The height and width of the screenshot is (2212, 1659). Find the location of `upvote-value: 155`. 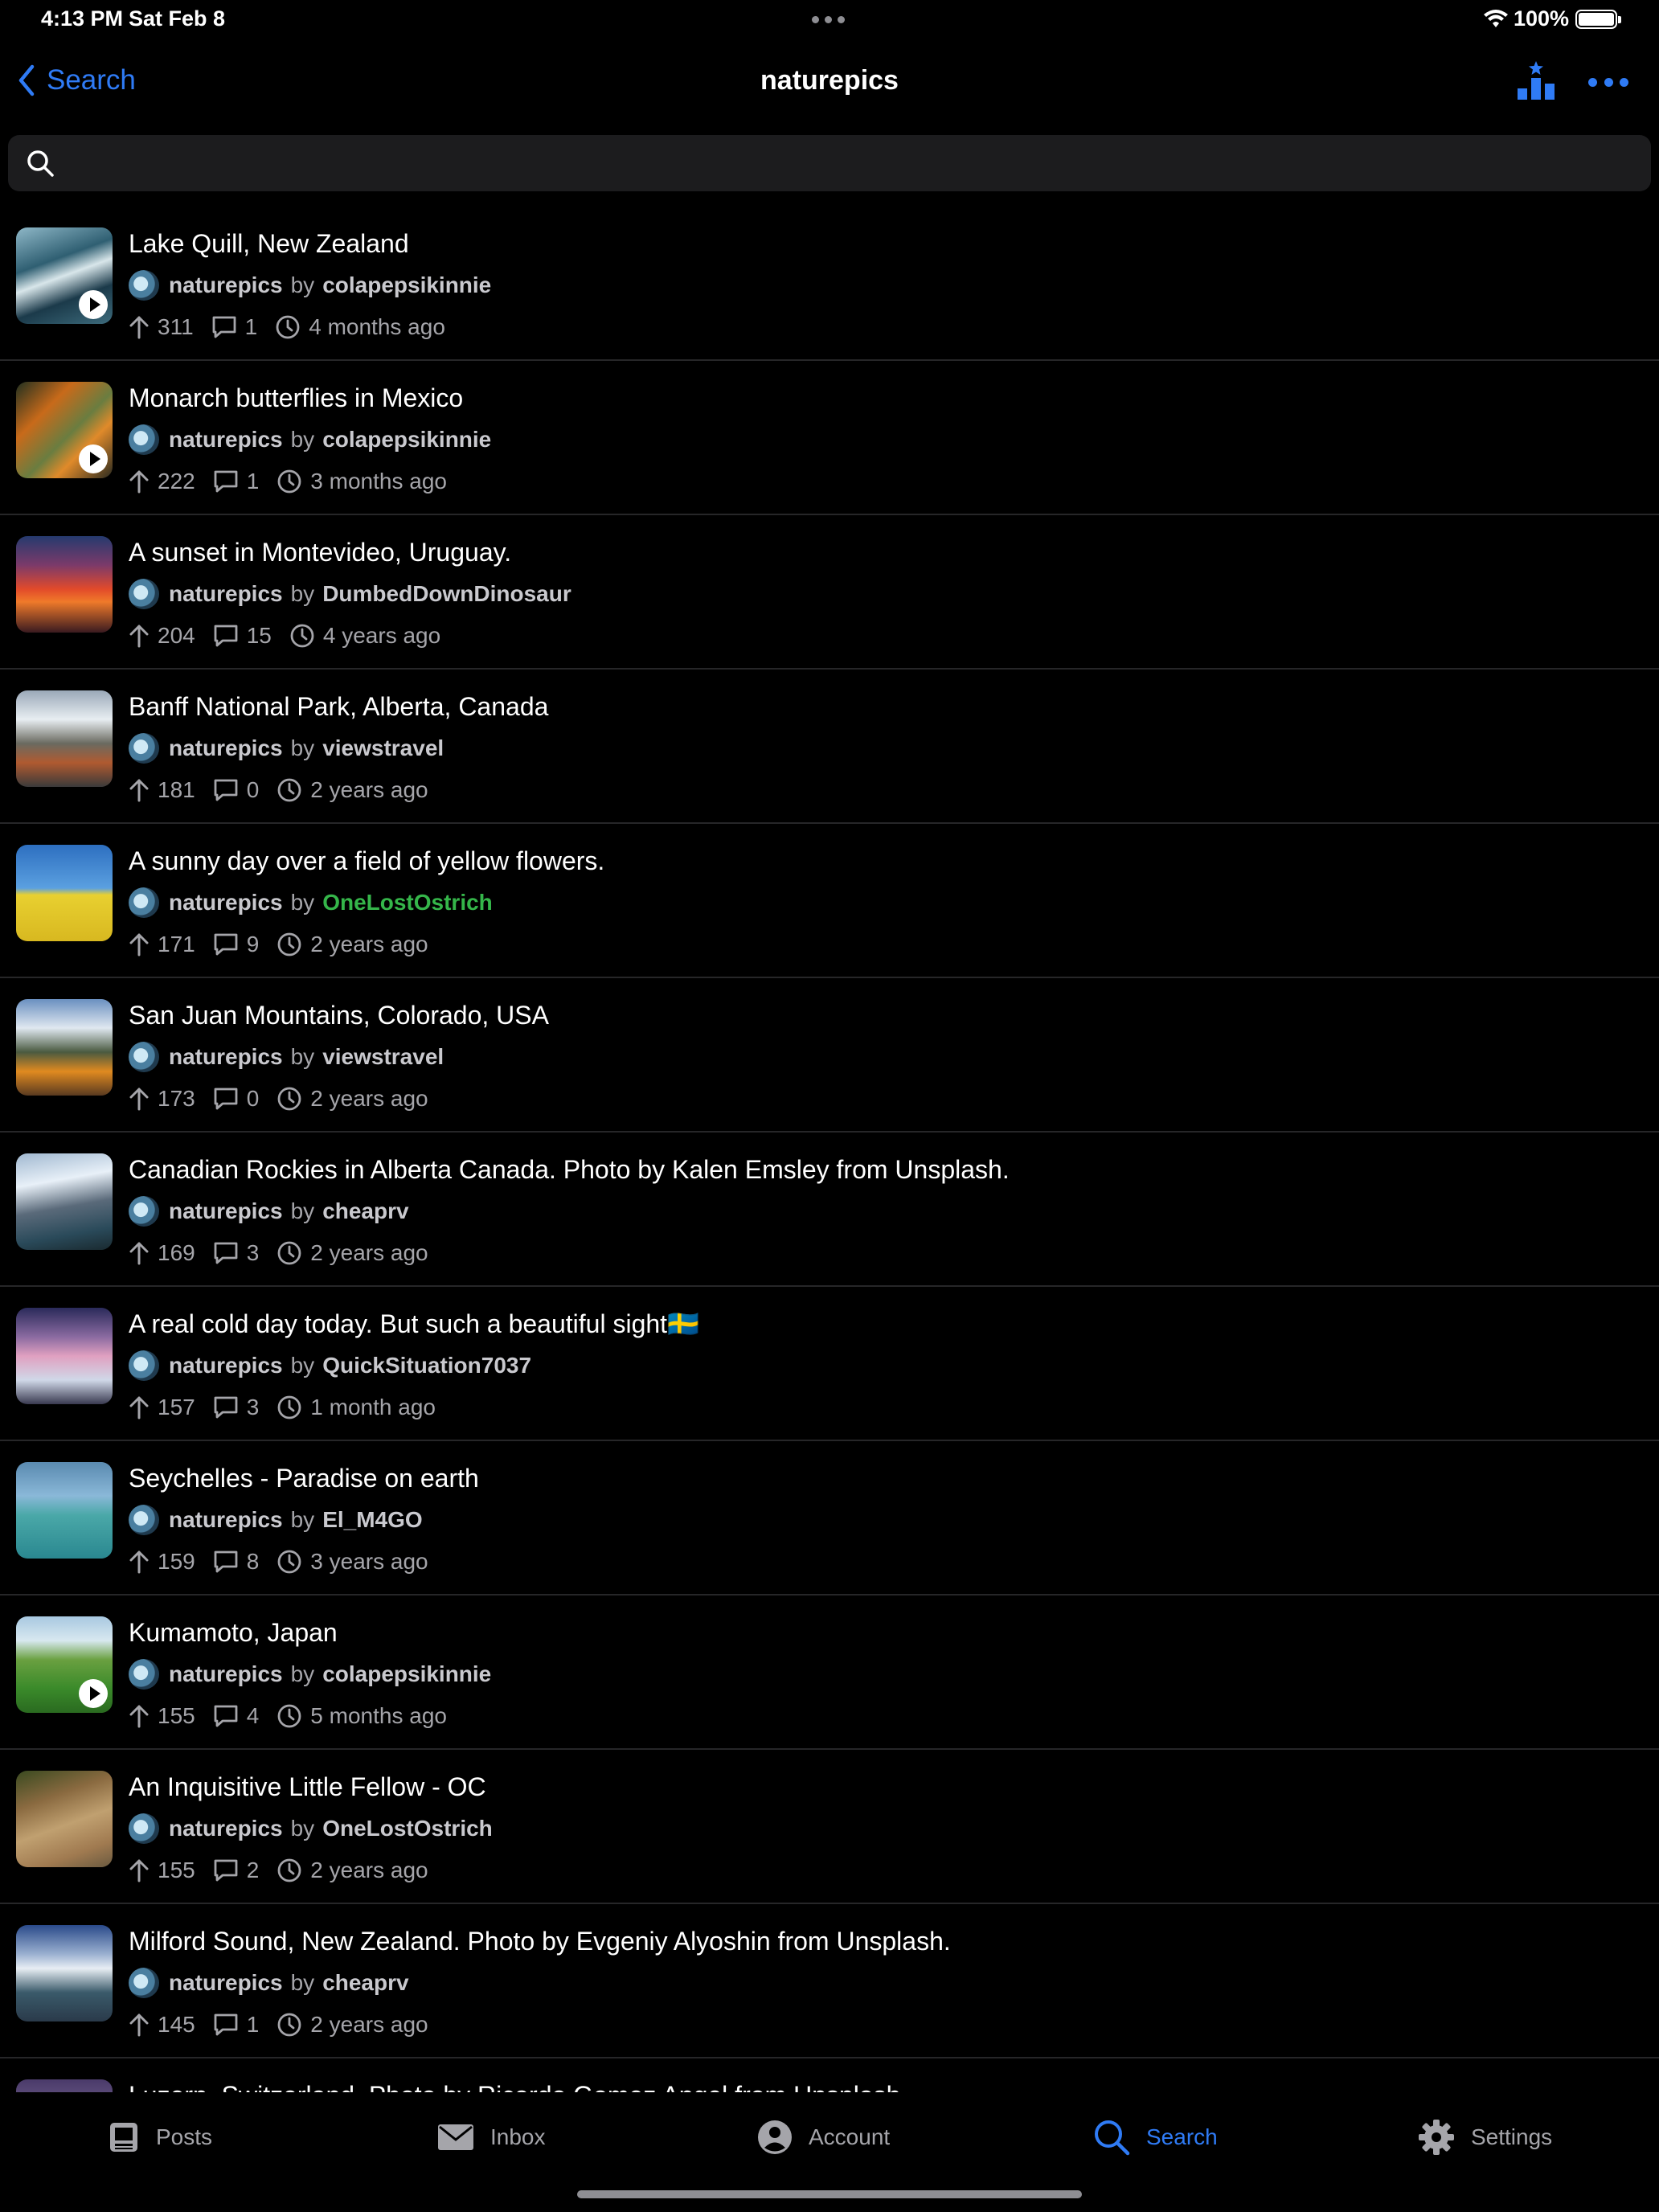

upvote-value: 155 is located at coordinates (176, 1715).